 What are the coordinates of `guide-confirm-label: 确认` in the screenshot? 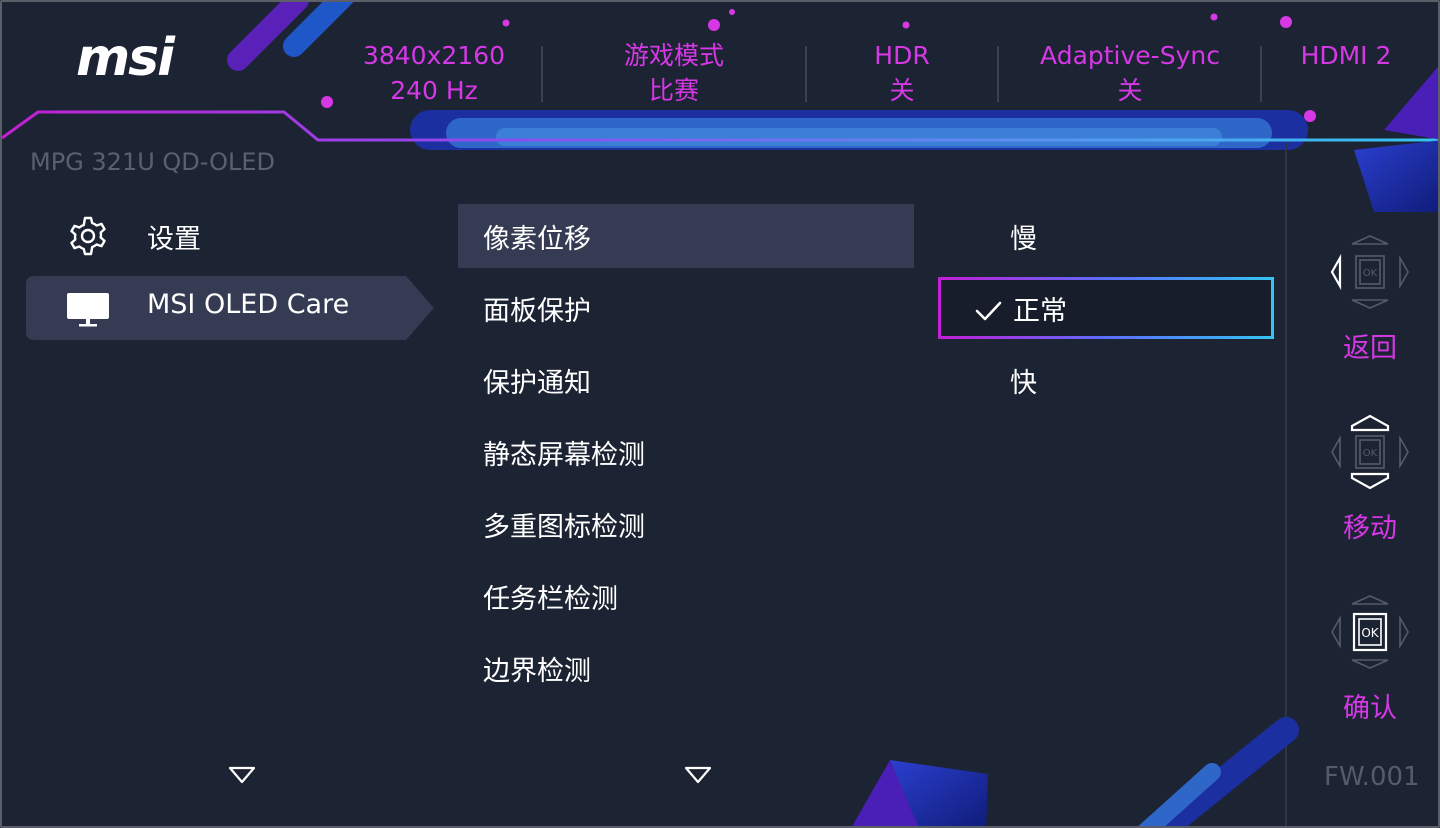 It's located at (1370, 708).